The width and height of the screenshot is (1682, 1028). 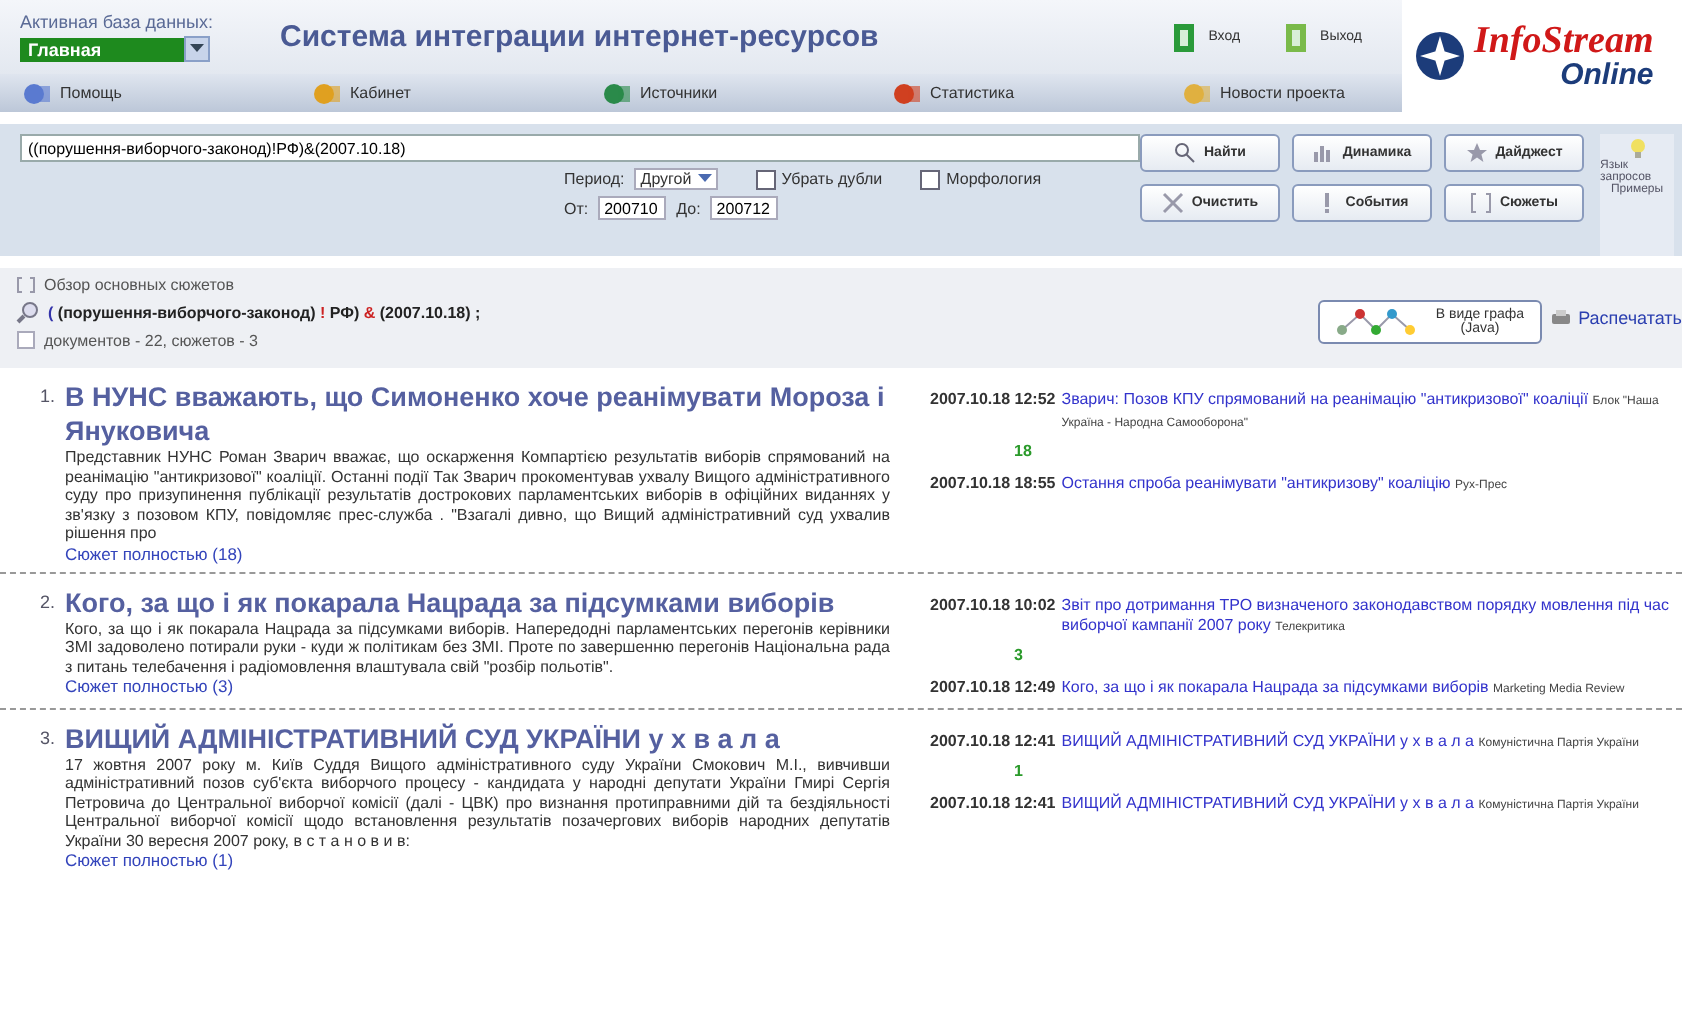 I want to click on checkbox: Морфология, so click(x=981, y=179).